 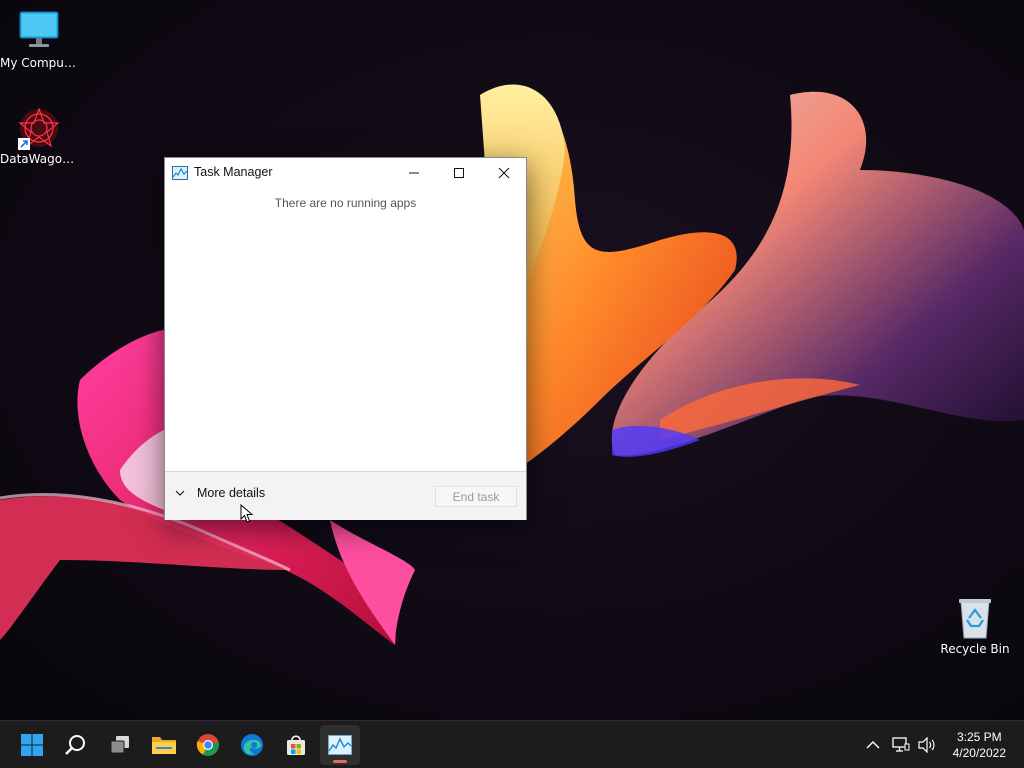 What do you see at coordinates (345, 203) in the screenshot?
I see `no-apps-message: There are no running apps` at bounding box center [345, 203].